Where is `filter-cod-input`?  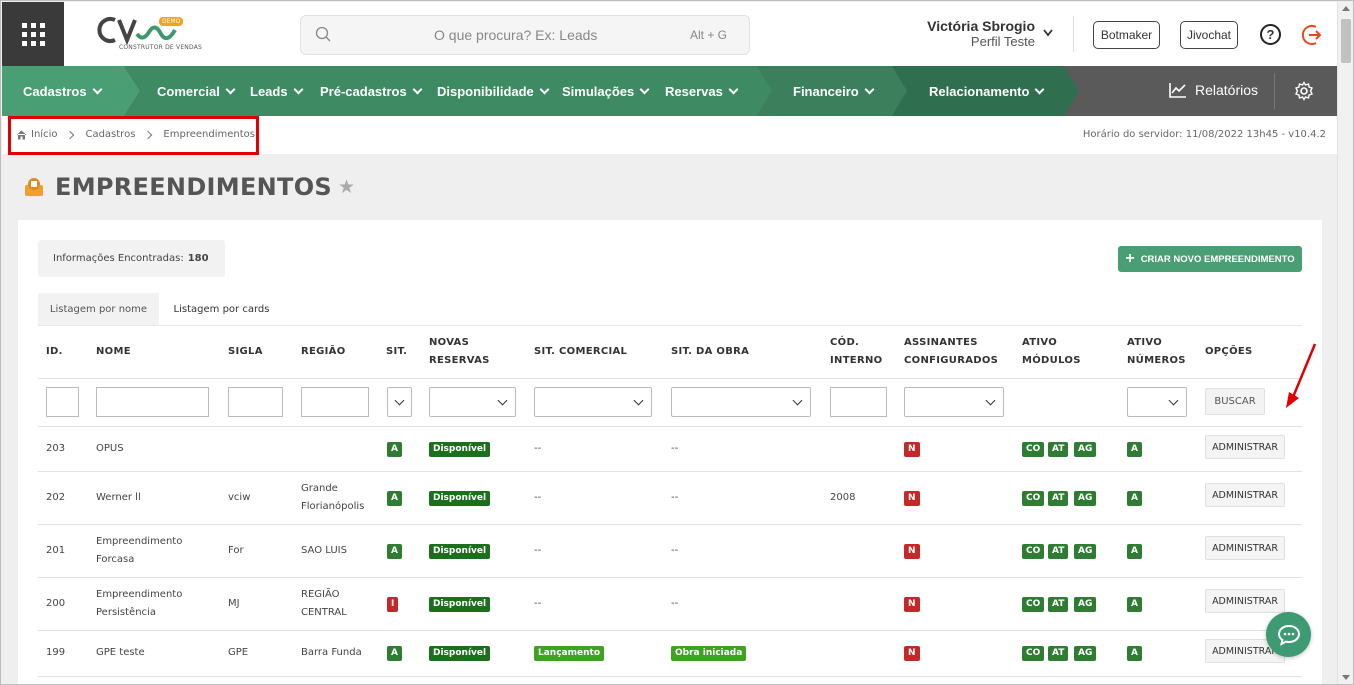
filter-cod-input is located at coordinates (858, 402).